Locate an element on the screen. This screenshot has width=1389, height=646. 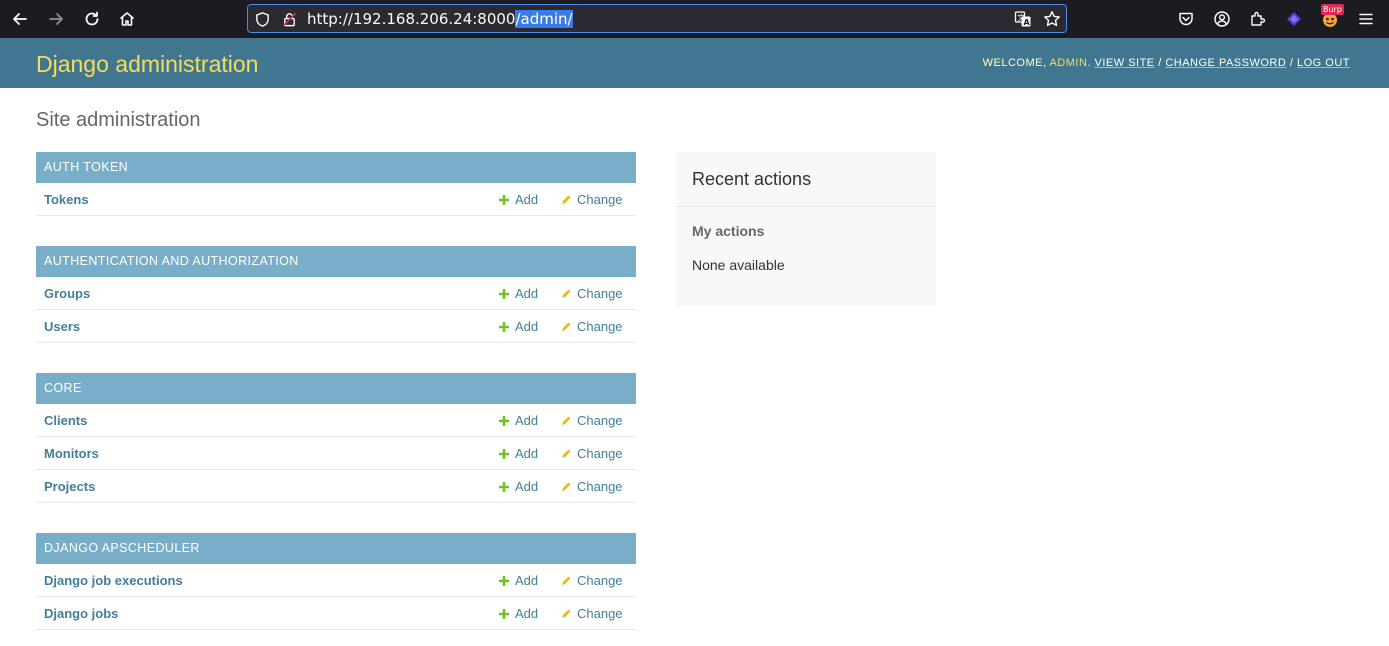
forward-button is located at coordinates (56, 19).